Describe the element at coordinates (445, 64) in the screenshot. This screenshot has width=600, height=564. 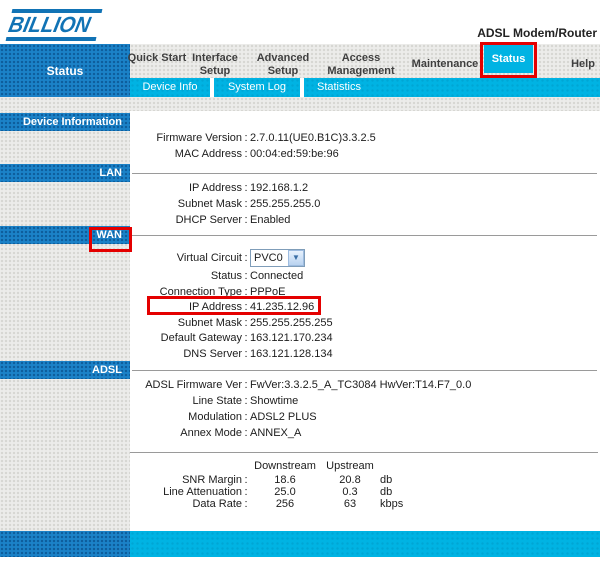
I see `nav-item-maintenance: Maintenance` at that location.